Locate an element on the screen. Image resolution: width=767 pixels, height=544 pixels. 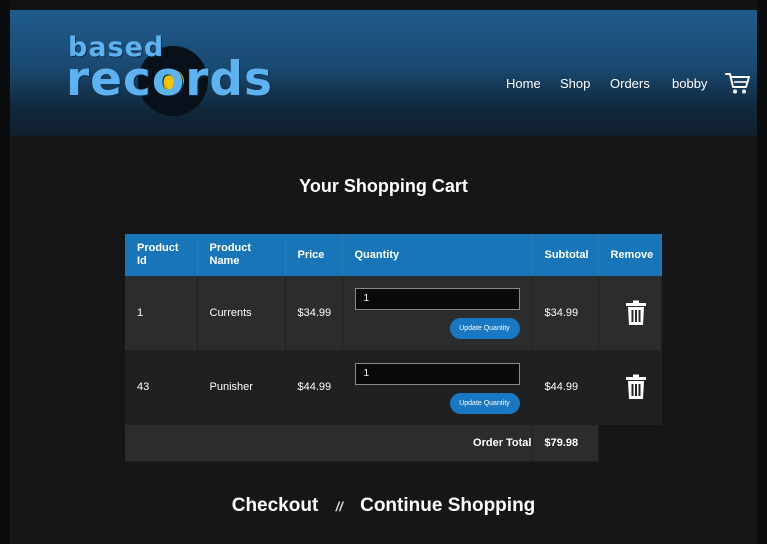
header-quantity: Quantity is located at coordinates (437, 255).